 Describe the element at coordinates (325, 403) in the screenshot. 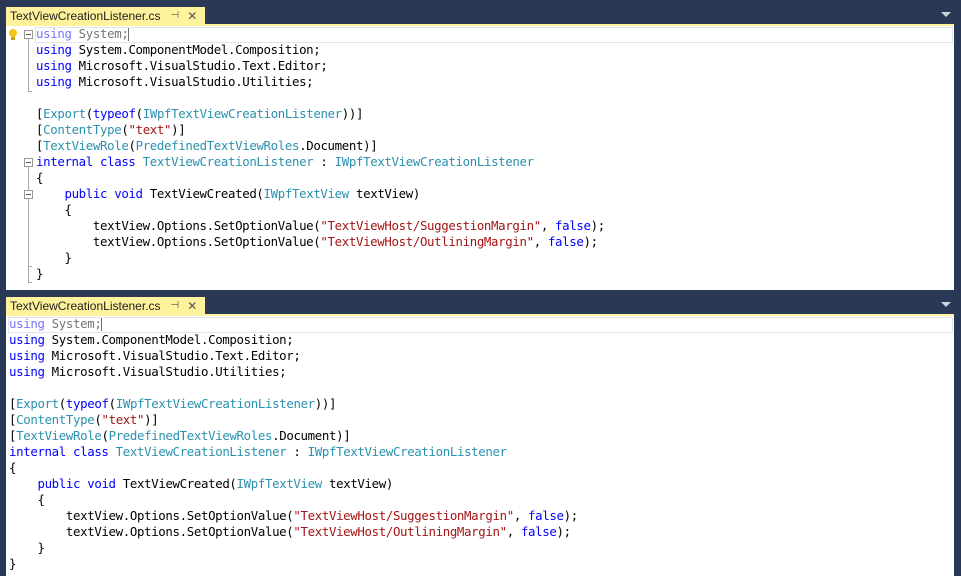

I see `txt: ))]` at that location.